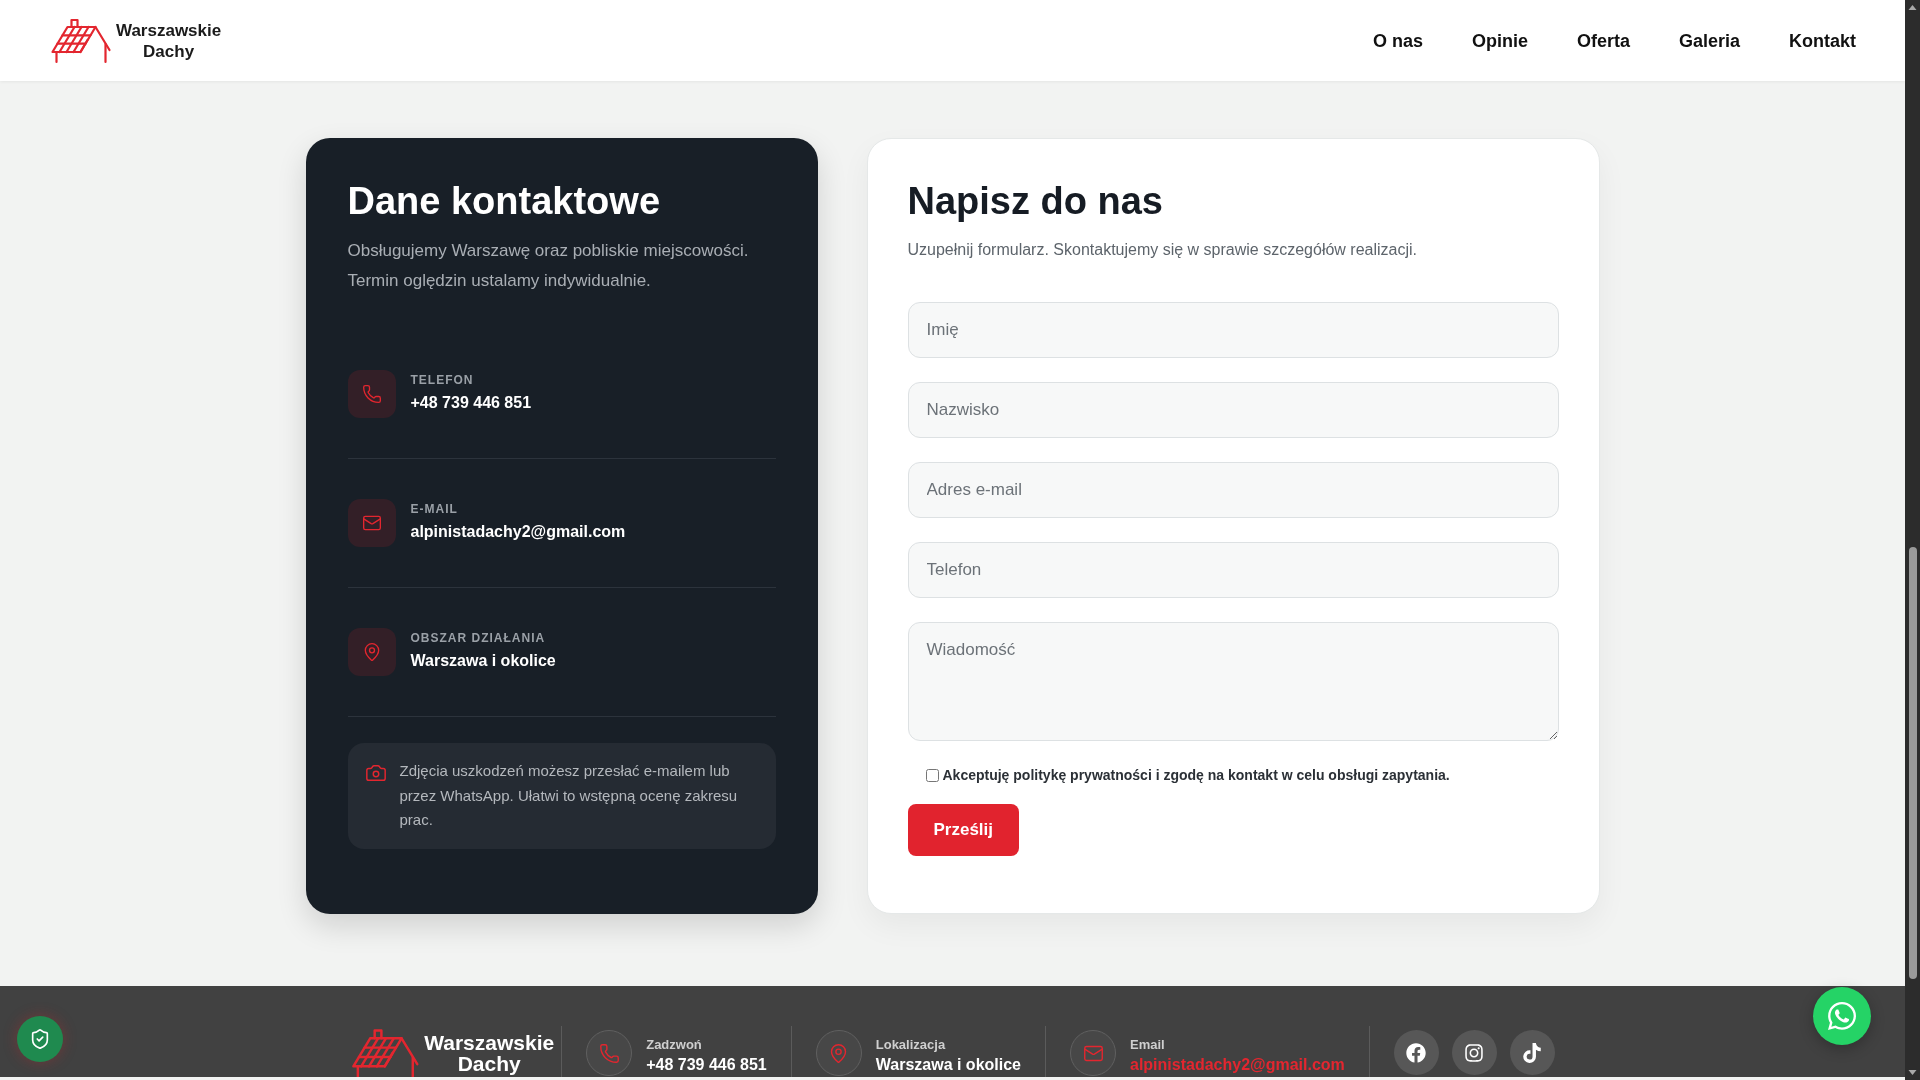  Describe the element at coordinates (1912, 763) in the screenshot. I see `scrollbar-thumb` at that location.